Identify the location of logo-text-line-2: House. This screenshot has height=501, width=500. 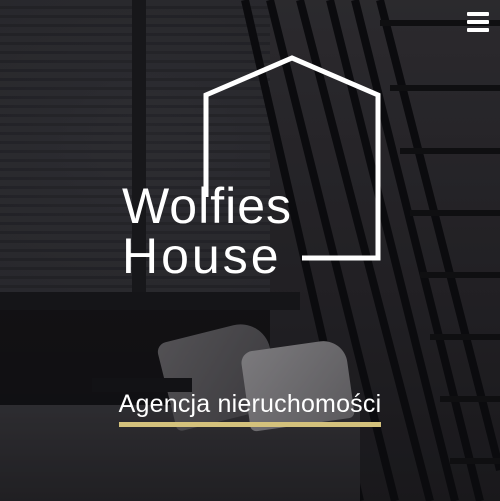
(202, 256).